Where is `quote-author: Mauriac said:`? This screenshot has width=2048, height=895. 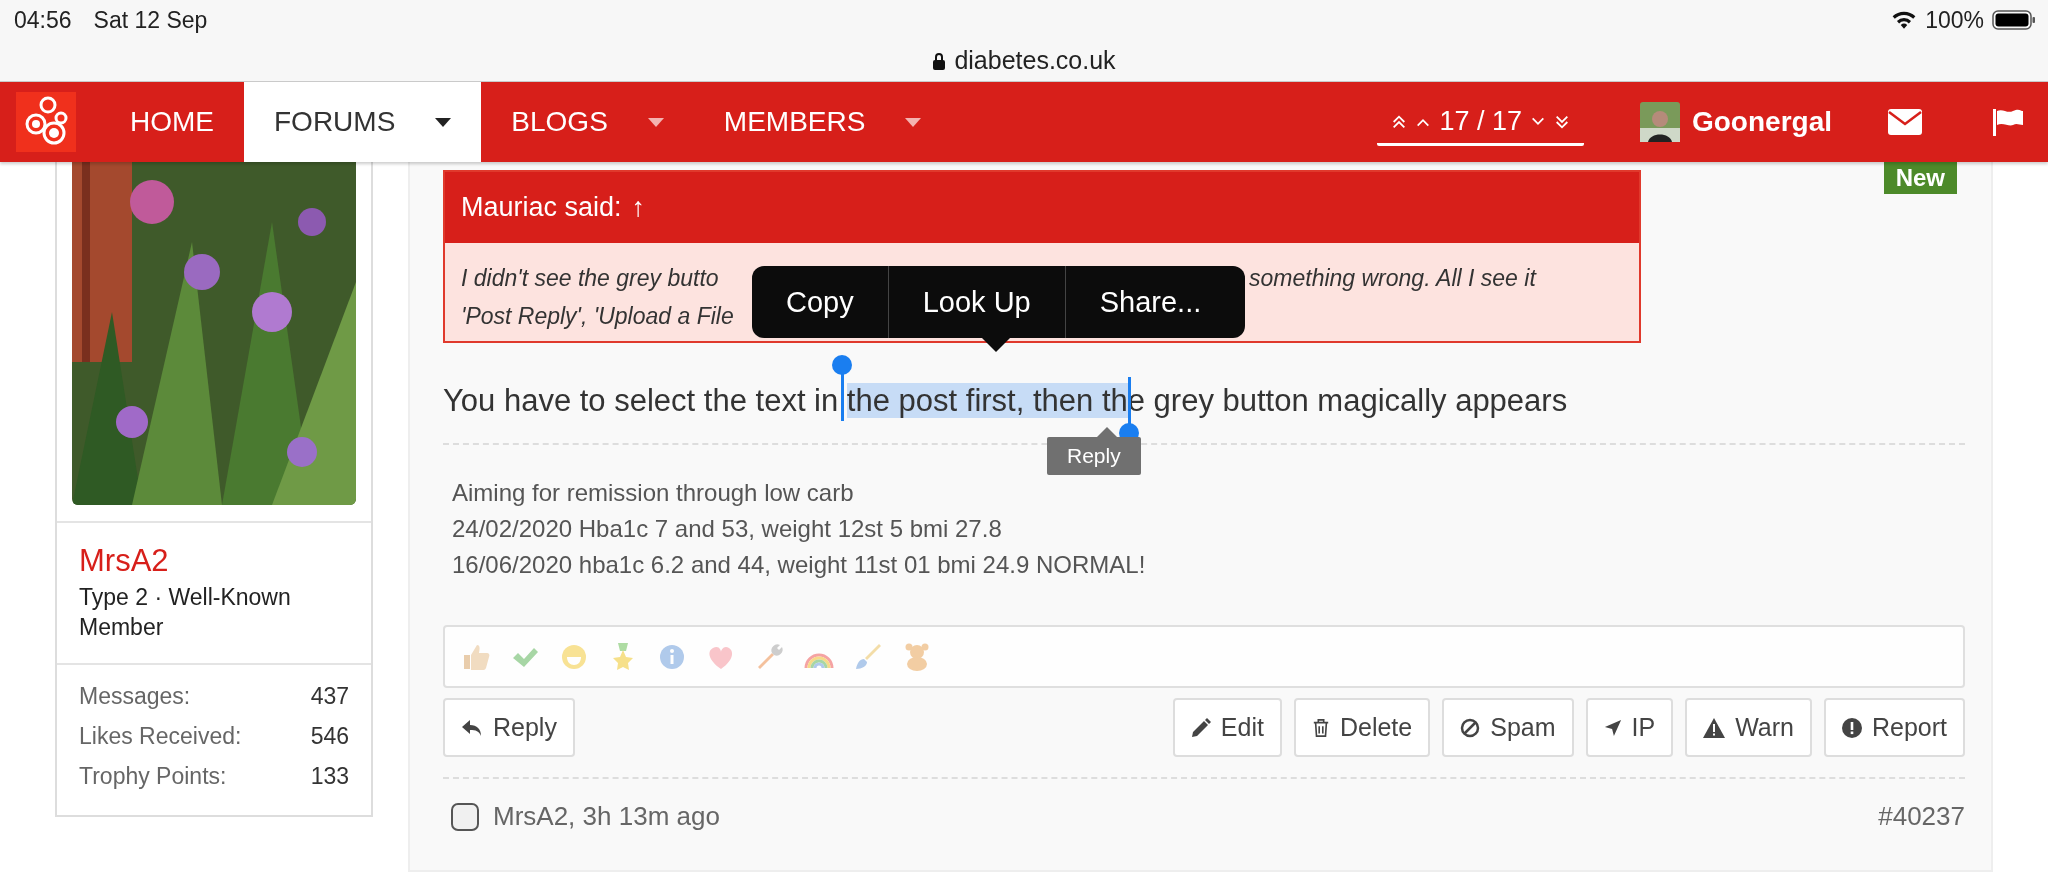 quote-author: Mauriac said: is located at coordinates (541, 207).